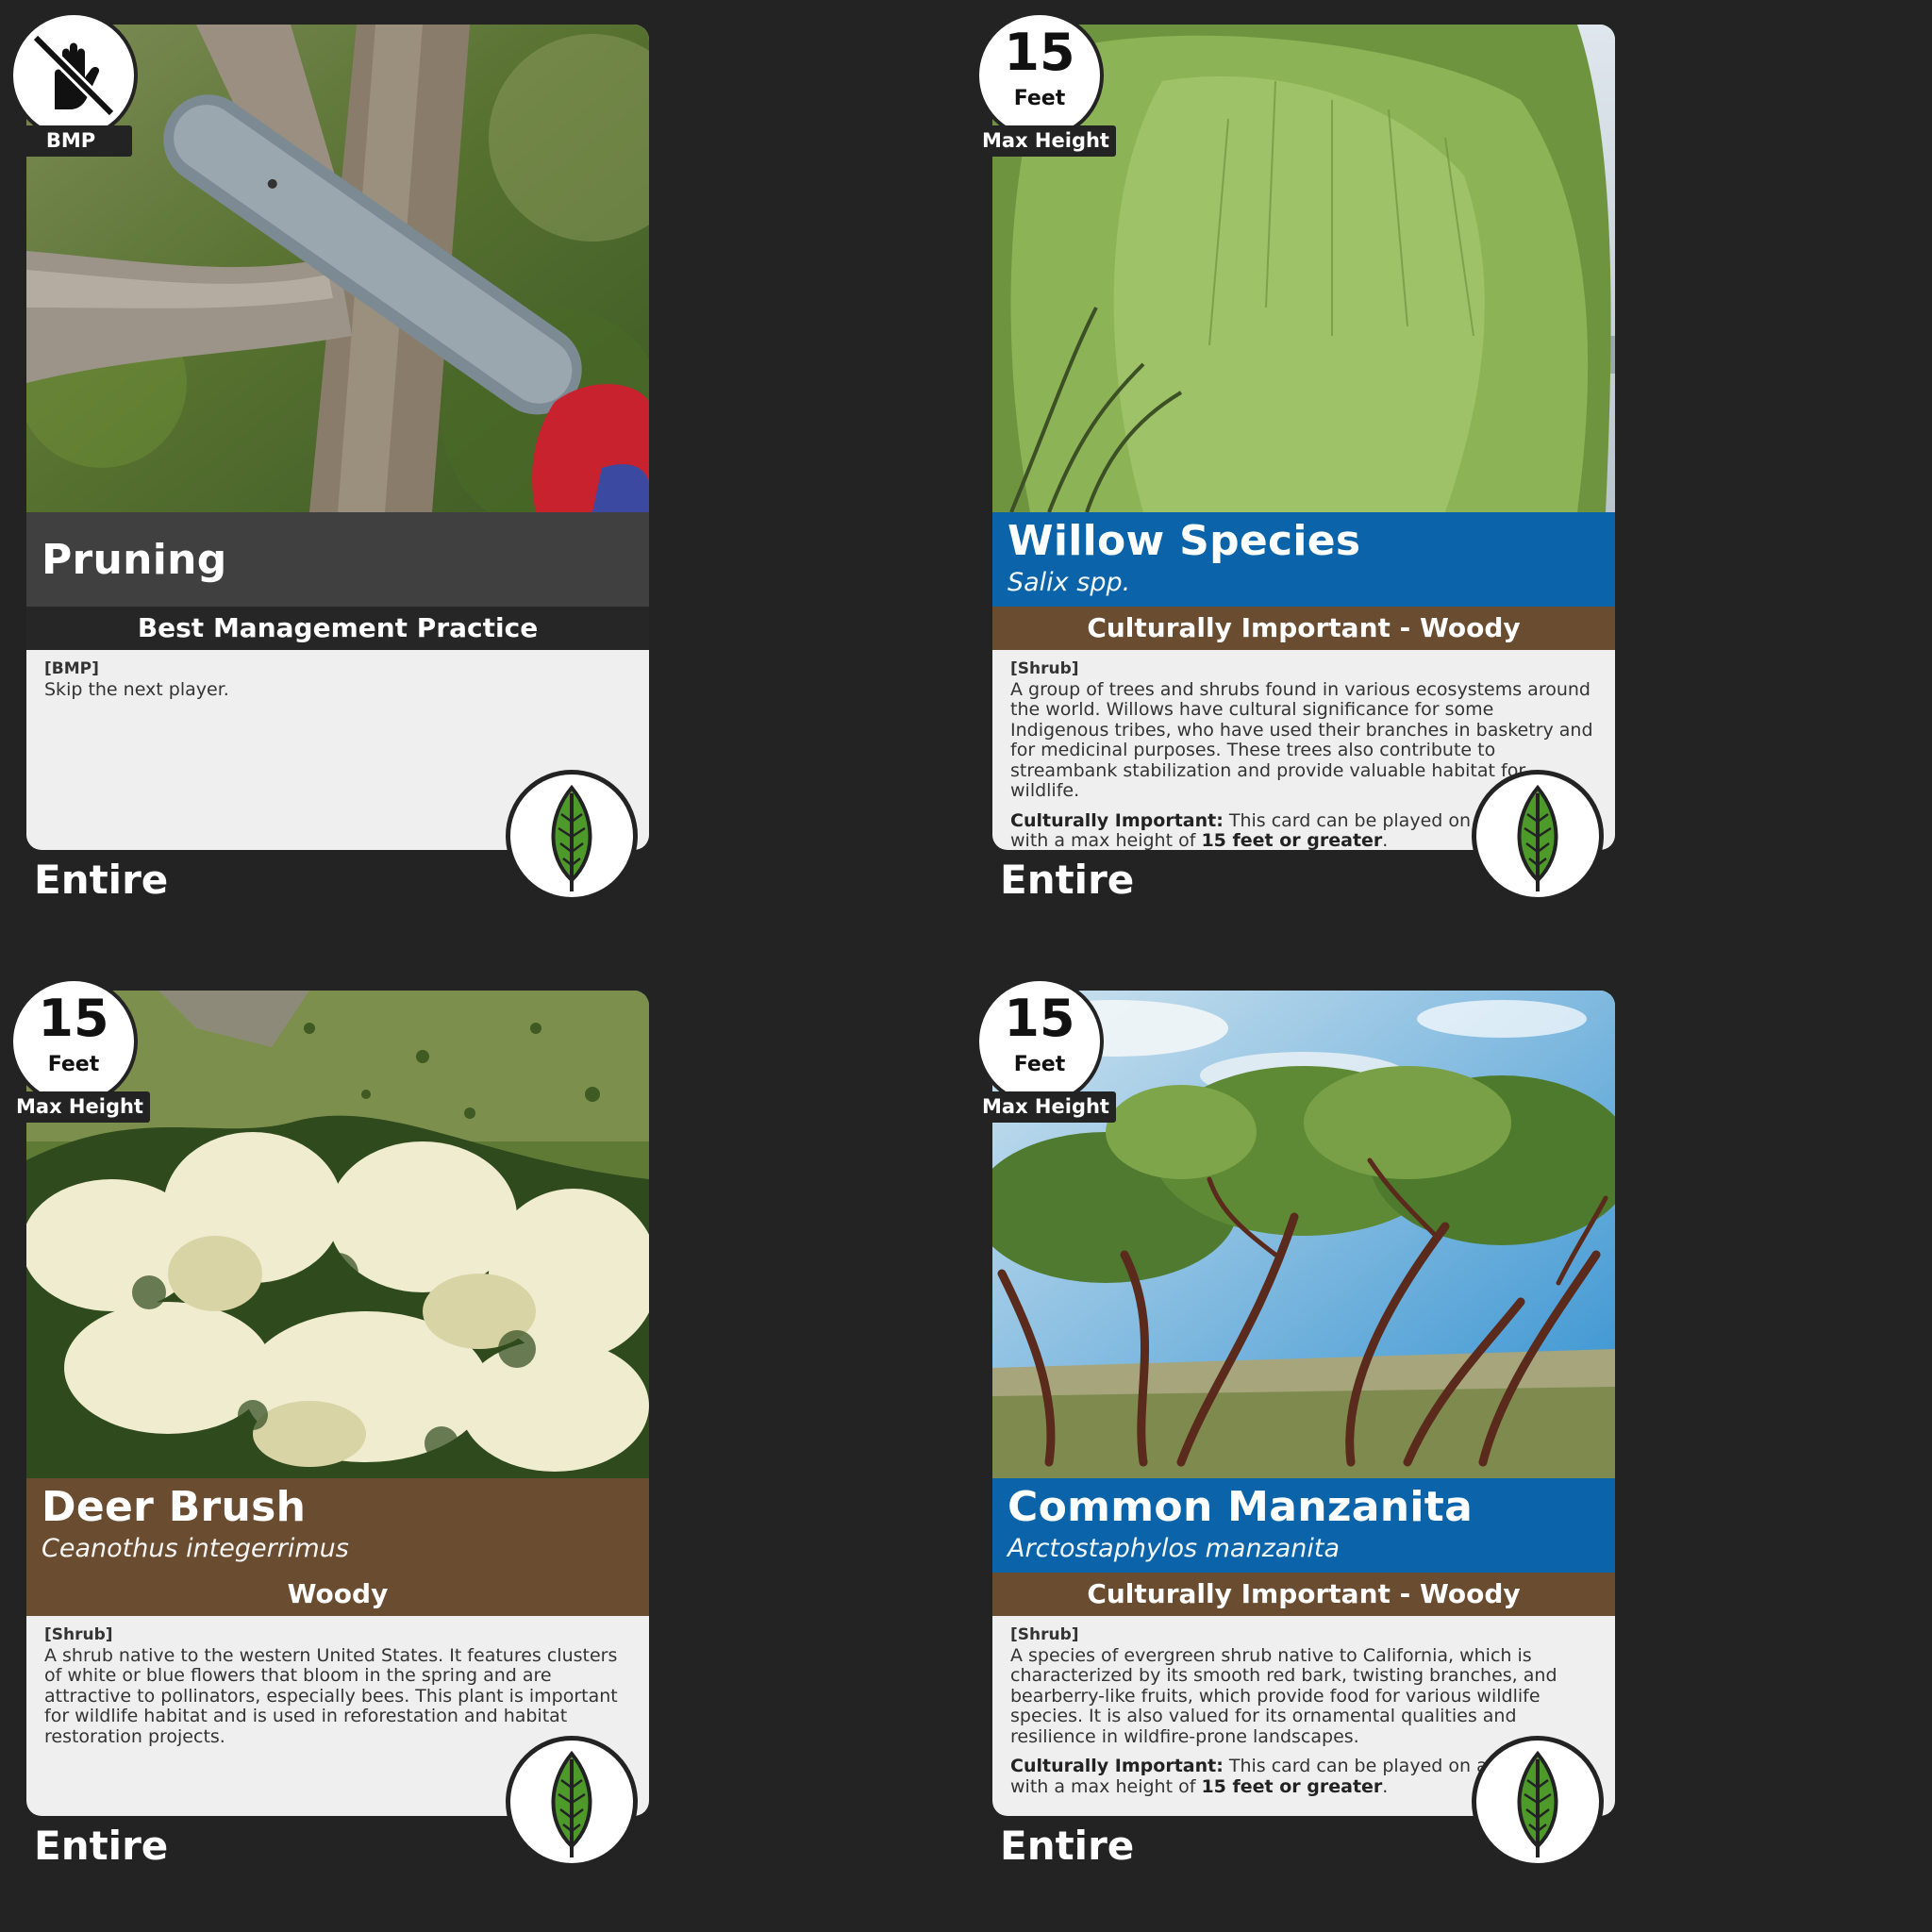 This screenshot has height=1932, width=1932. What do you see at coordinates (70, 141) in the screenshot?
I see `badge-label: BMP` at bounding box center [70, 141].